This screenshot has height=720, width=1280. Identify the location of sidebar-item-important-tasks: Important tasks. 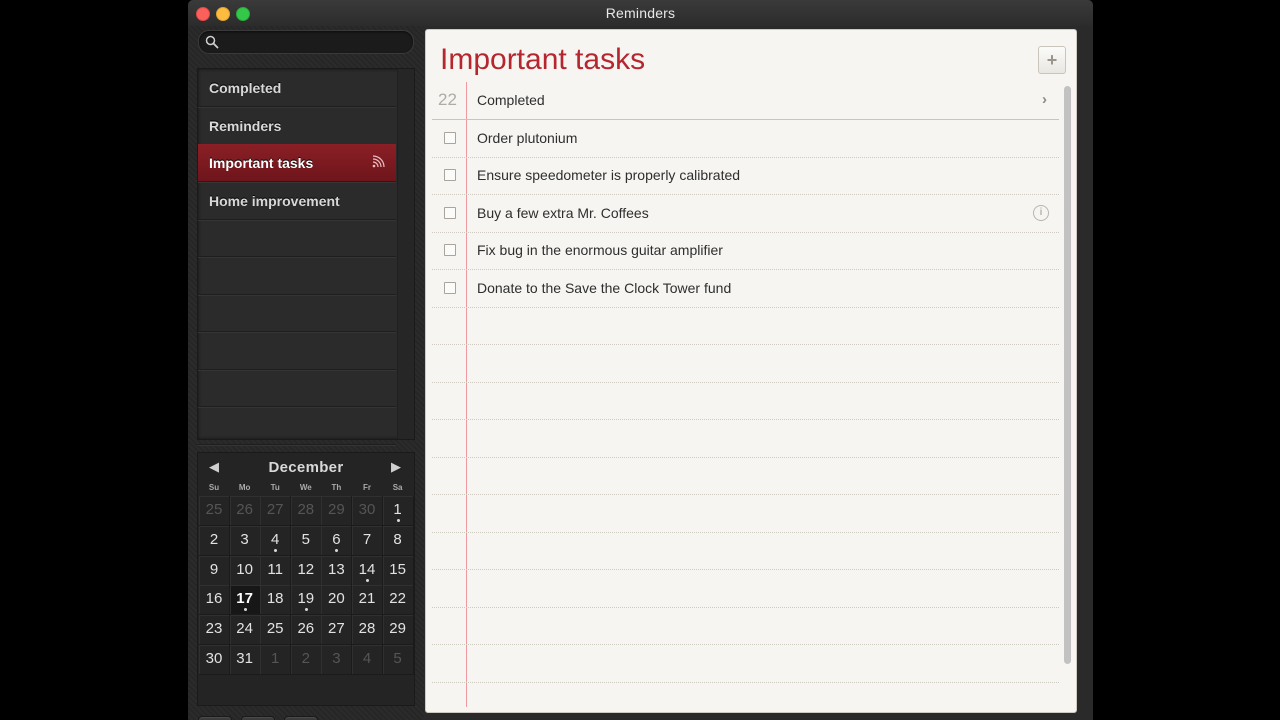
(297, 163).